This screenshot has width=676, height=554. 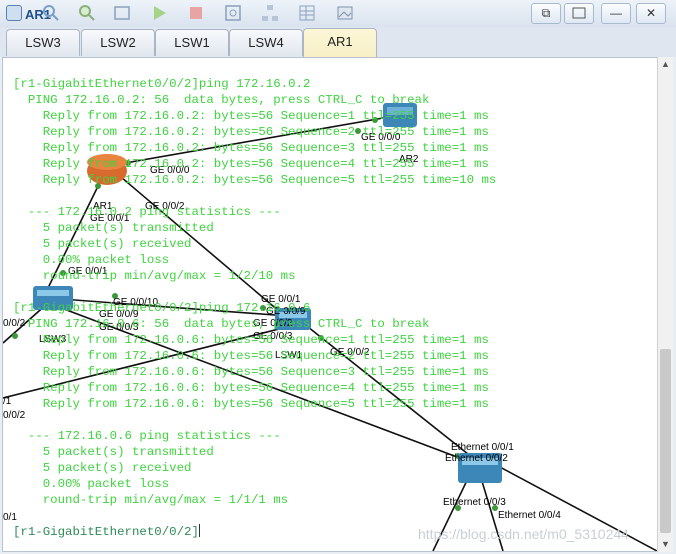 What do you see at coordinates (162, 308) in the screenshot?
I see `console-line: [r1-GigabitEthernet0/0/2]ping 172.16.0.6` at bounding box center [162, 308].